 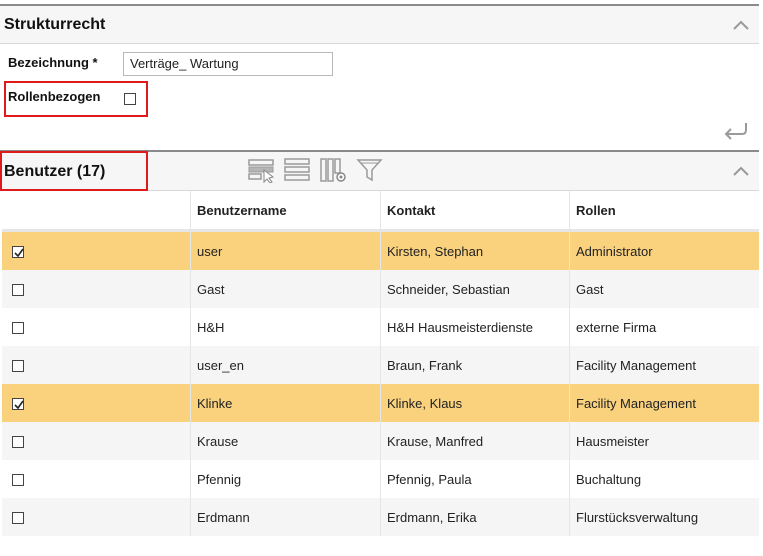 What do you see at coordinates (370, 170) in the screenshot?
I see `filter-icon` at bounding box center [370, 170].